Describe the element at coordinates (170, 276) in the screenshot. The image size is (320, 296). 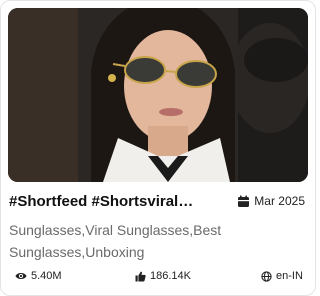
I see `likes-count: 186.14K` at that location.